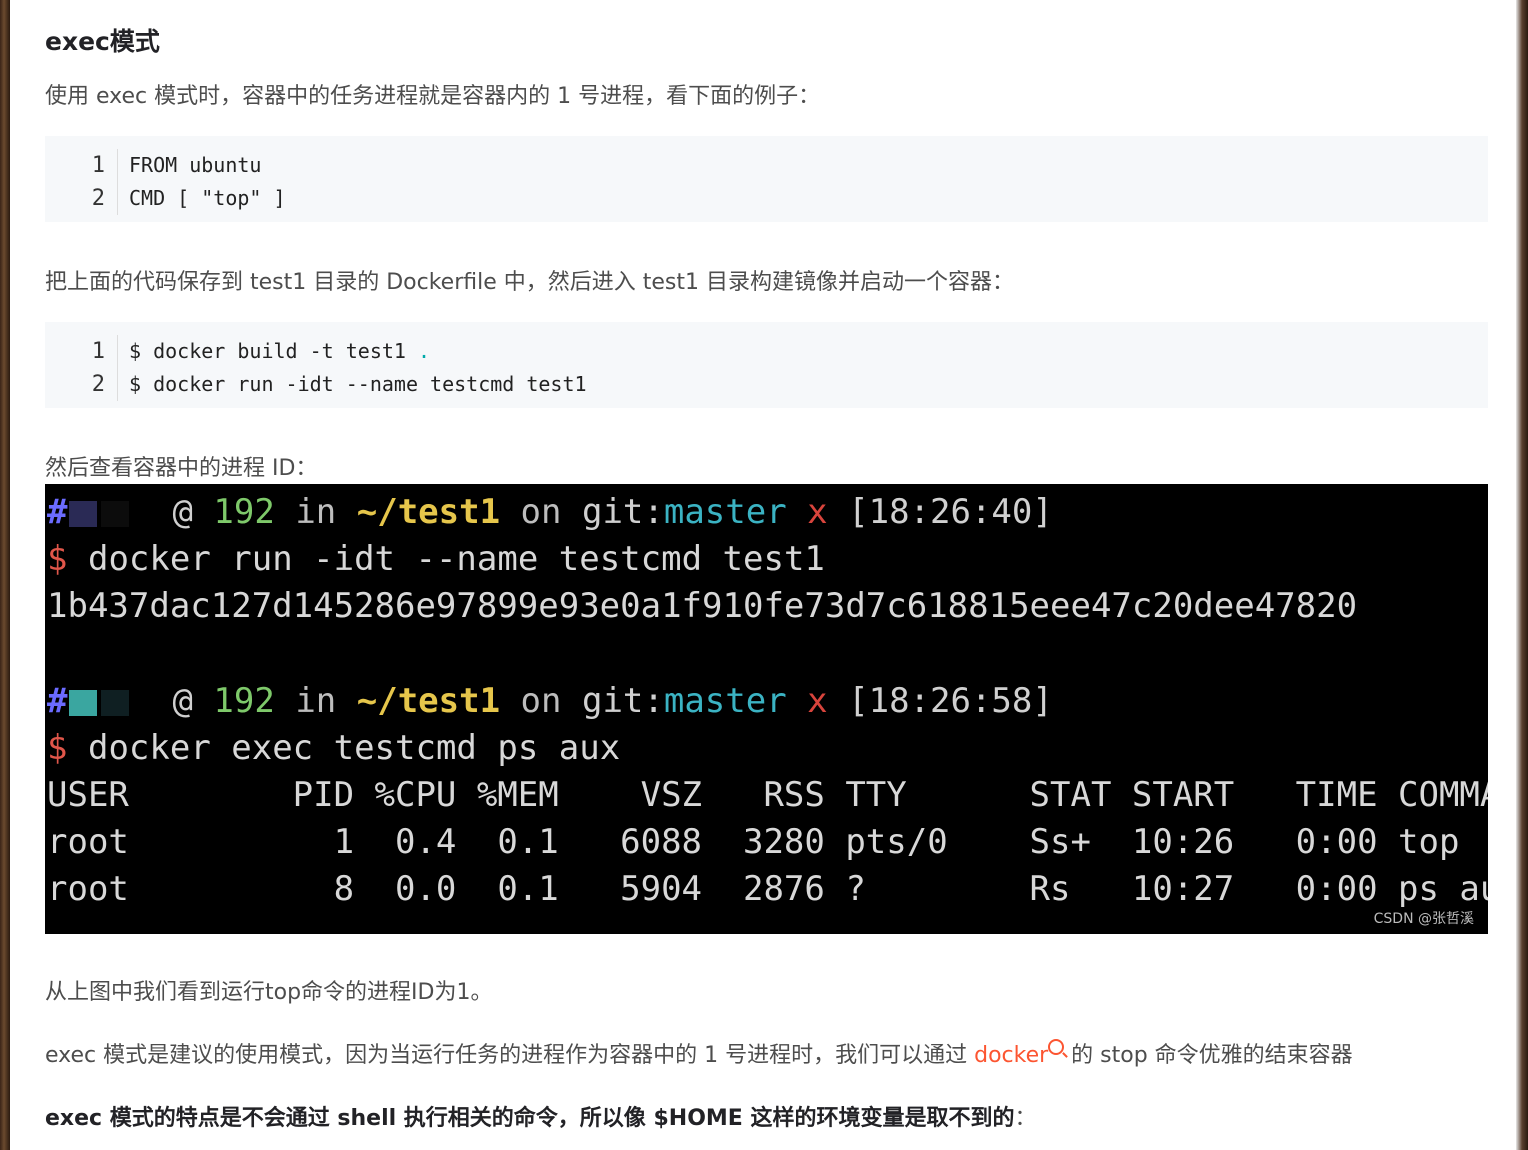 Image resolution: width=1528 pixels, height=1150 pixels. Describe the element at coordinates (334, 748) in the screenshot. I see `terminal-command-2: $ docker exec testcmd ps aux` at that location.